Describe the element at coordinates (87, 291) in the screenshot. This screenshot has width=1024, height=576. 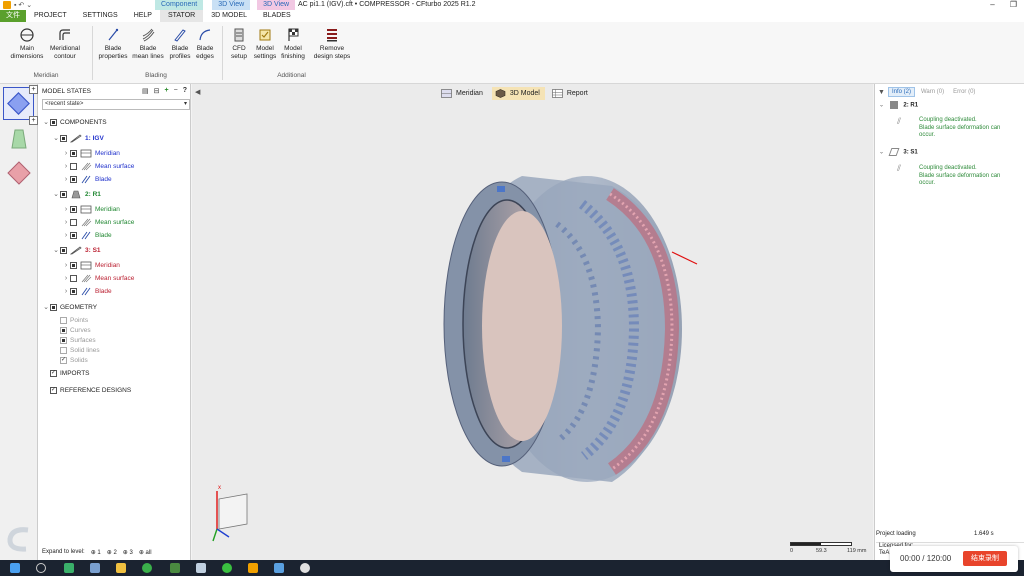
I see `s1-blade-node: › Blade` at that location.